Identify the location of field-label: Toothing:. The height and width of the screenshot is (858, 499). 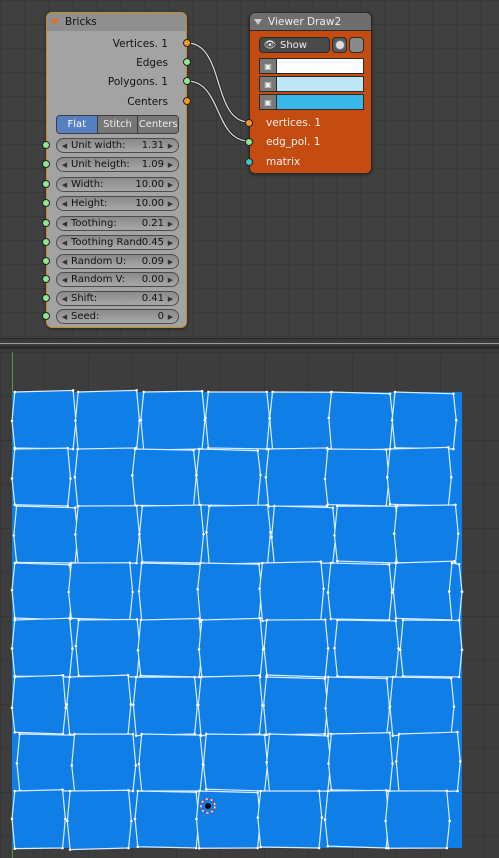
(94, 223).